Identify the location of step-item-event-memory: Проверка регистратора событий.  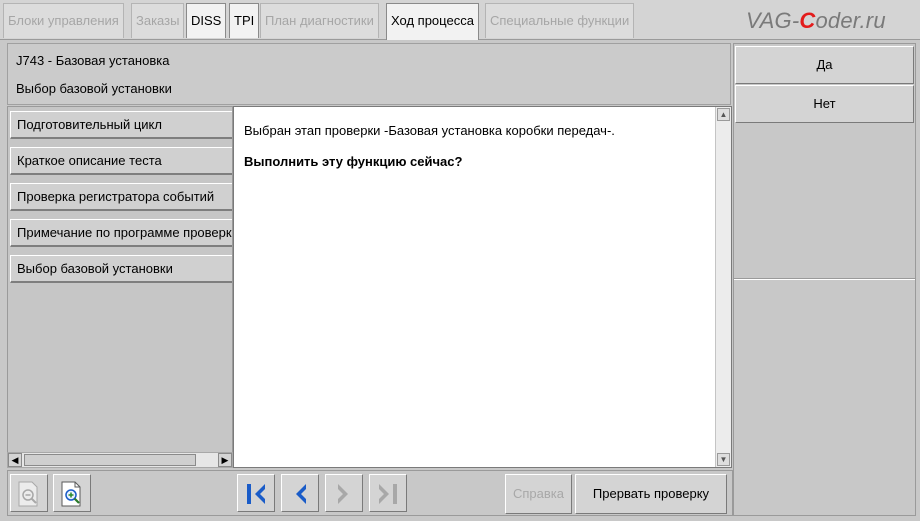
(121, 197).